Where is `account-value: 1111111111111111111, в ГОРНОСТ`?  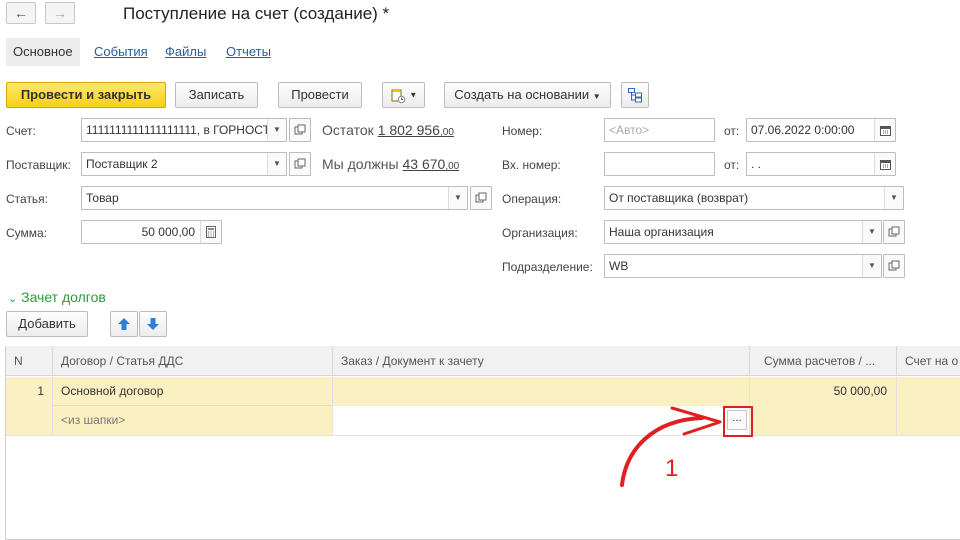 account-value: 1111111111111111111, в ГОРНОСТ is located at coordinates (178, 130).